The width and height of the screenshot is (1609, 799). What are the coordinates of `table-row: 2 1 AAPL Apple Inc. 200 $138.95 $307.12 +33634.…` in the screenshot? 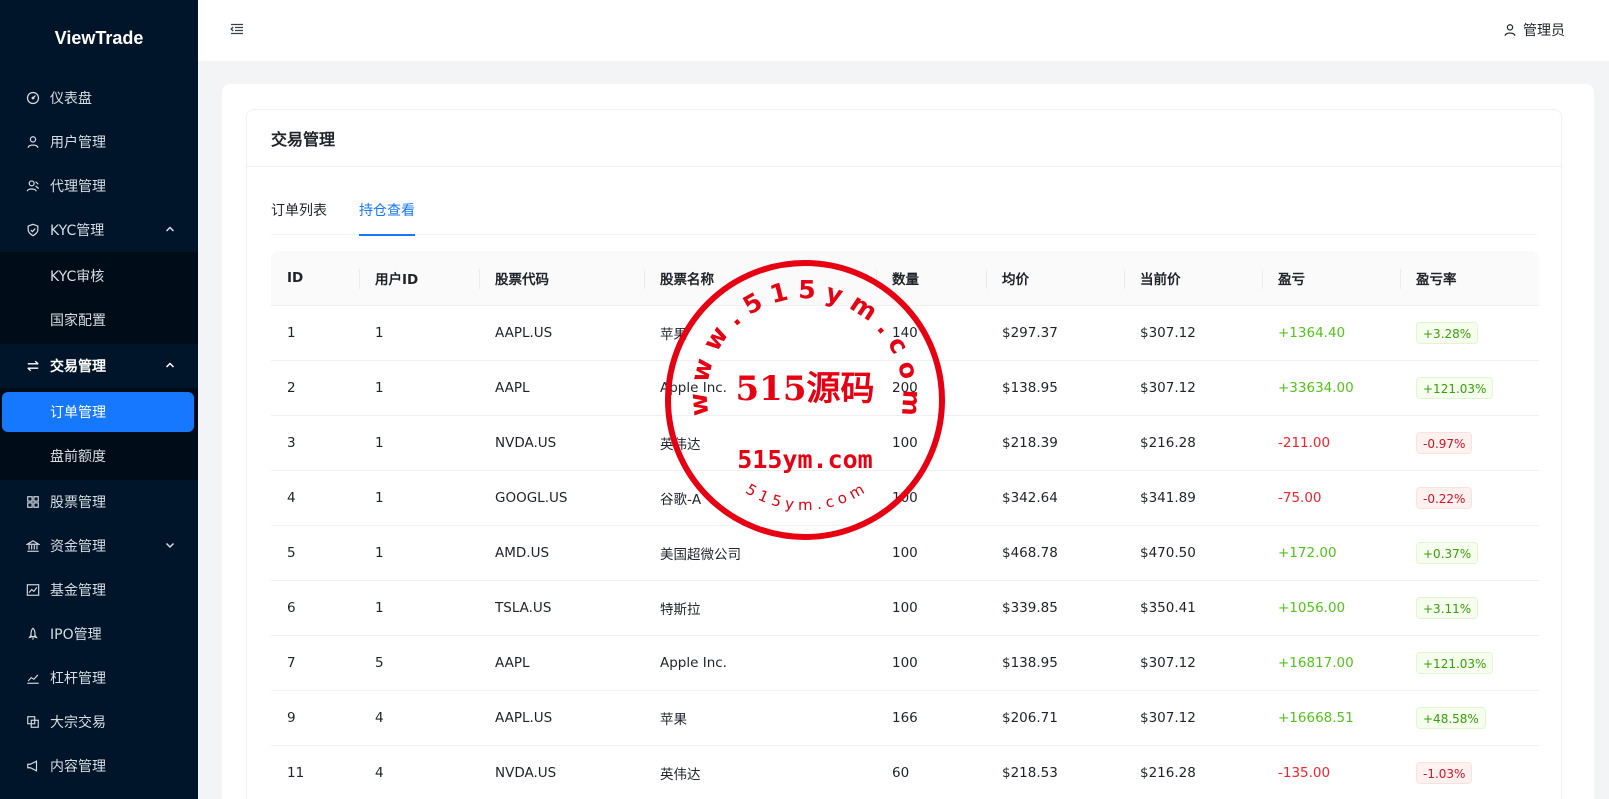 It's located at (905, 388).